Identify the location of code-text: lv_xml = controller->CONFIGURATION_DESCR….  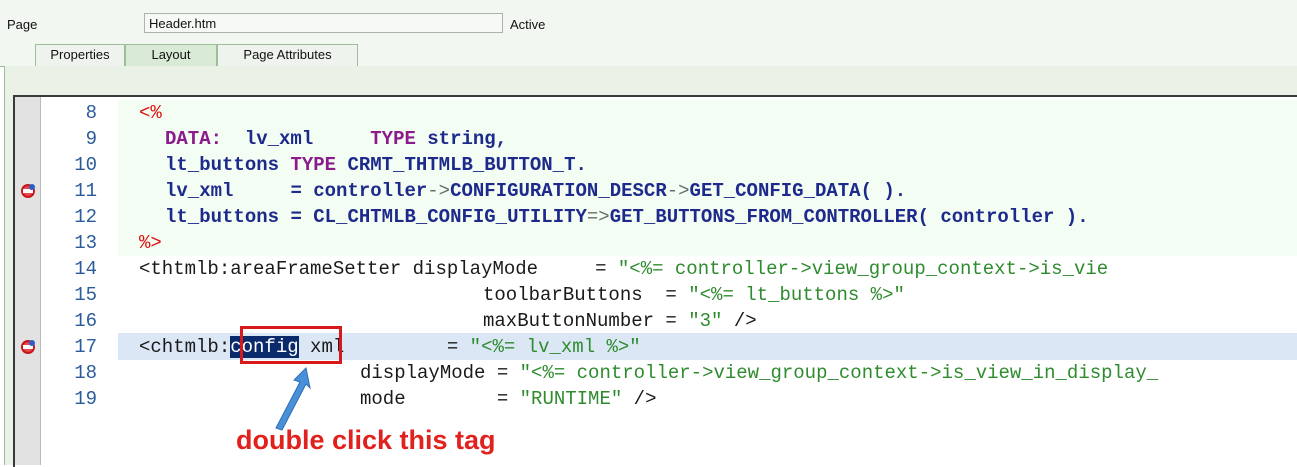
(535, 191).